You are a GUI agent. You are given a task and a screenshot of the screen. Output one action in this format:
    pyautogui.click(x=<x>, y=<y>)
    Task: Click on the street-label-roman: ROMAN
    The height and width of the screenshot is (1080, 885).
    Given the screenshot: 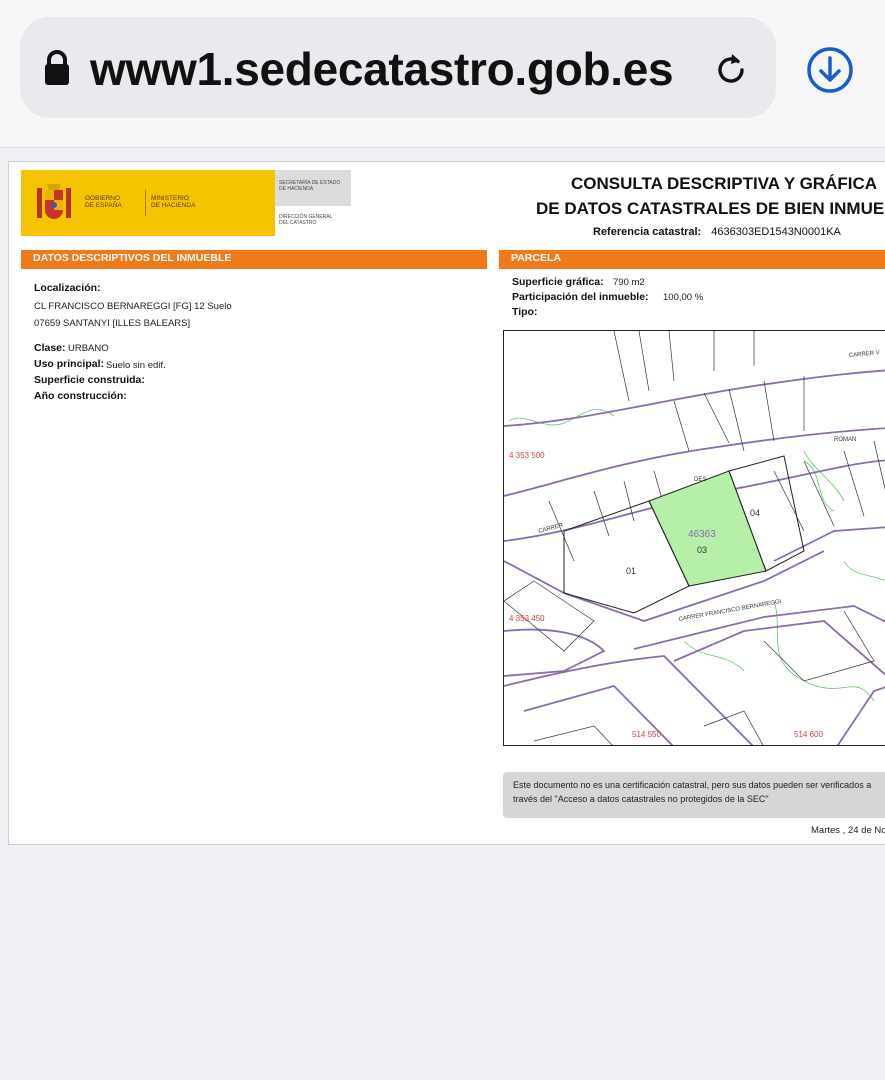 What is the action you would take?
    pyautogui.click(x=845, y=440)
    